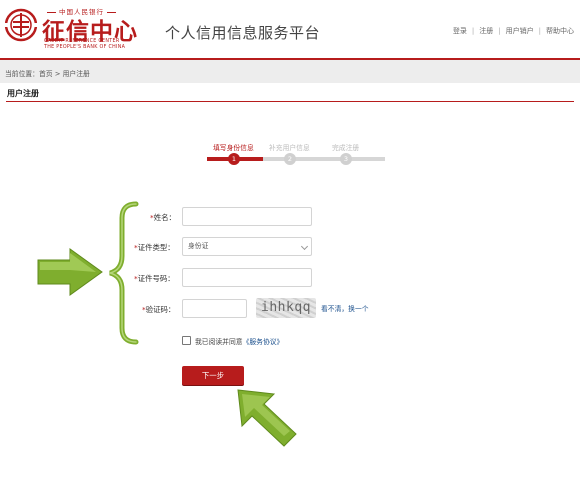  Describe the element at coordinates (460, 31) in the screenshot. I see `login-link: 登录` at that location.